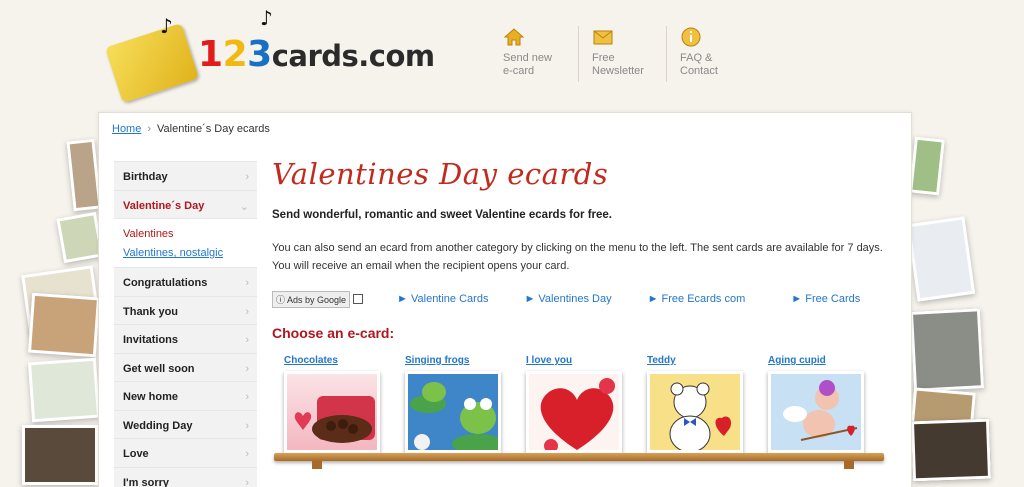  What do you see at coordinates (185, 366) in the screenshot?
I see `sidebar-item-get-well-soon: Get well soon ›` at bounding box center [185, 366].